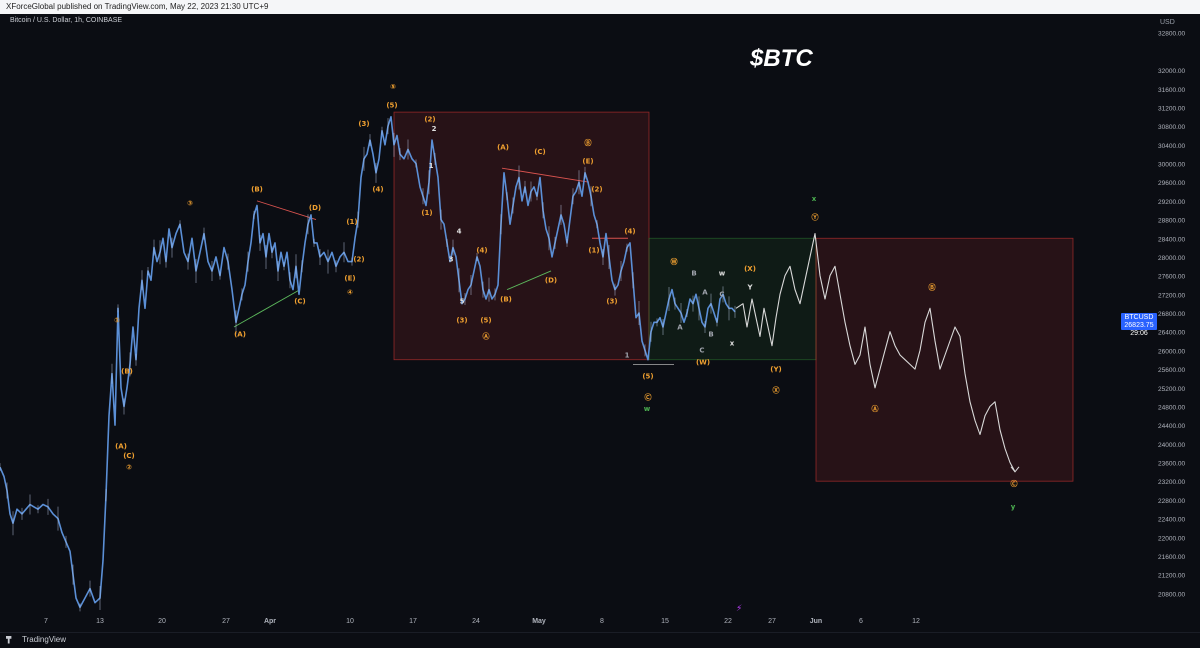  What do you see at coordinates (1171, 351) in the screenshot?
I see `y-tick-23: 26000.00` at bounding box center [1171, 351].